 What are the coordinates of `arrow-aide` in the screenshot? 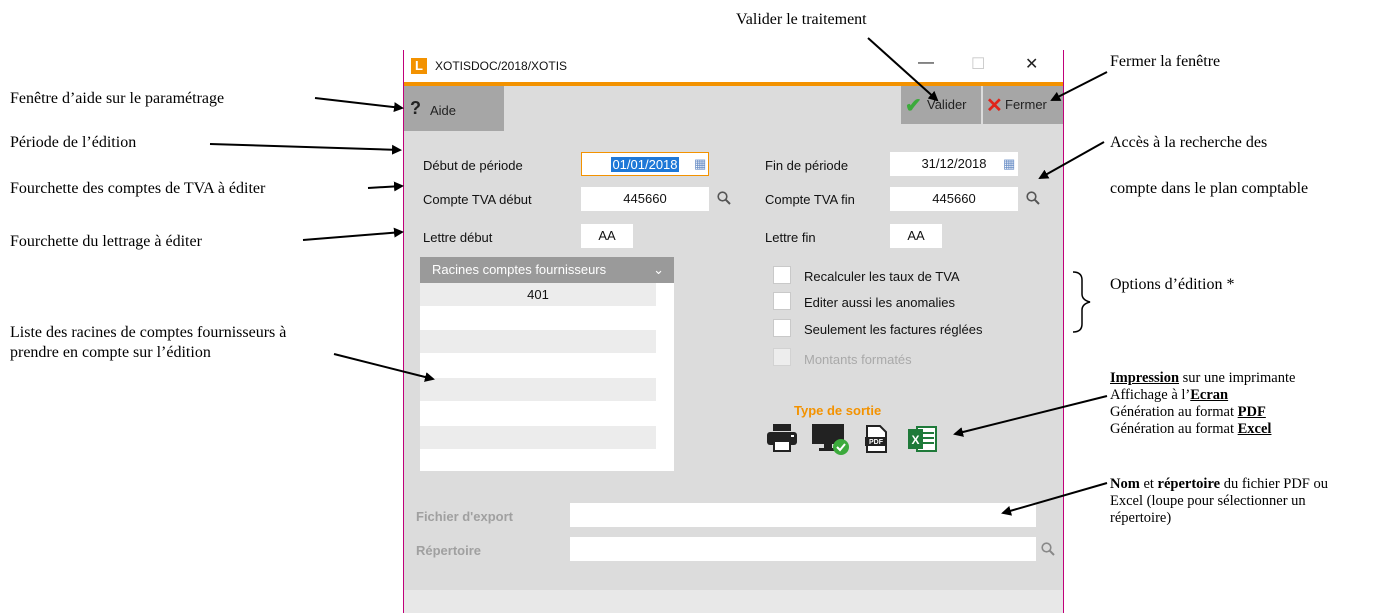 It's located at (359, 105).